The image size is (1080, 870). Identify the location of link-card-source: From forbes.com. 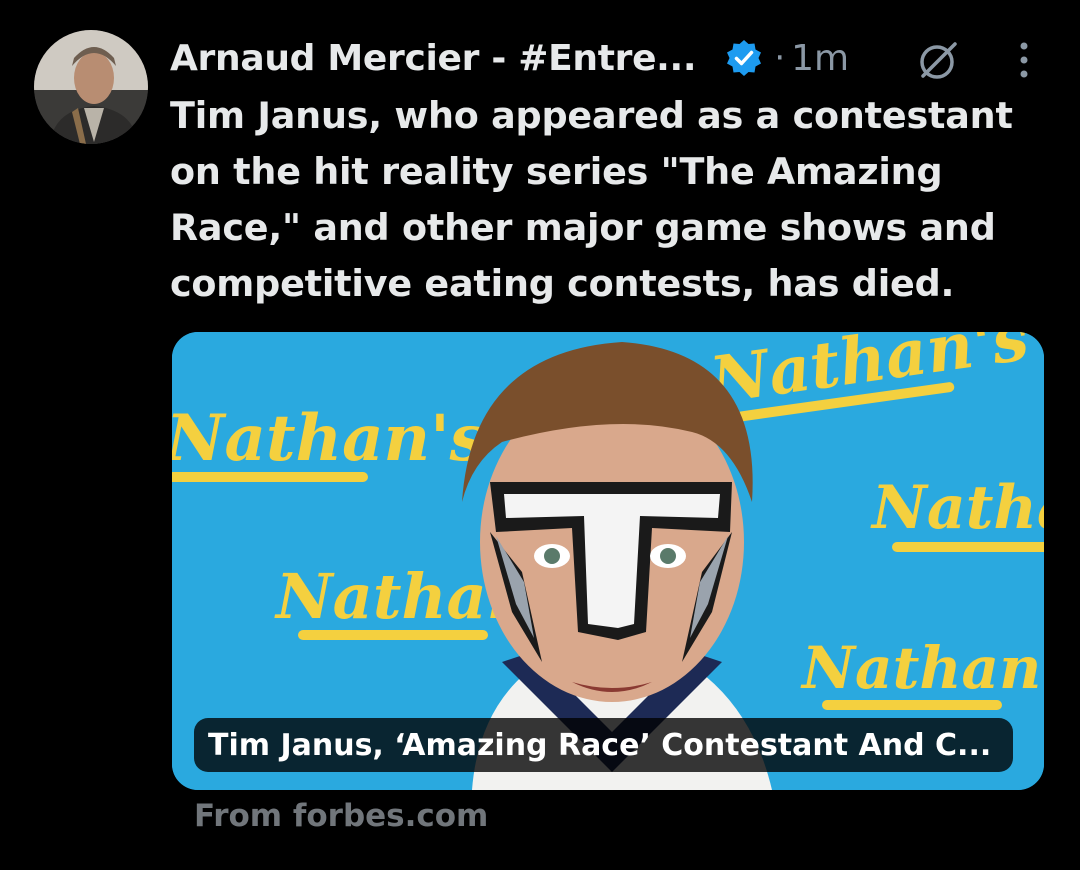
(341, 816).